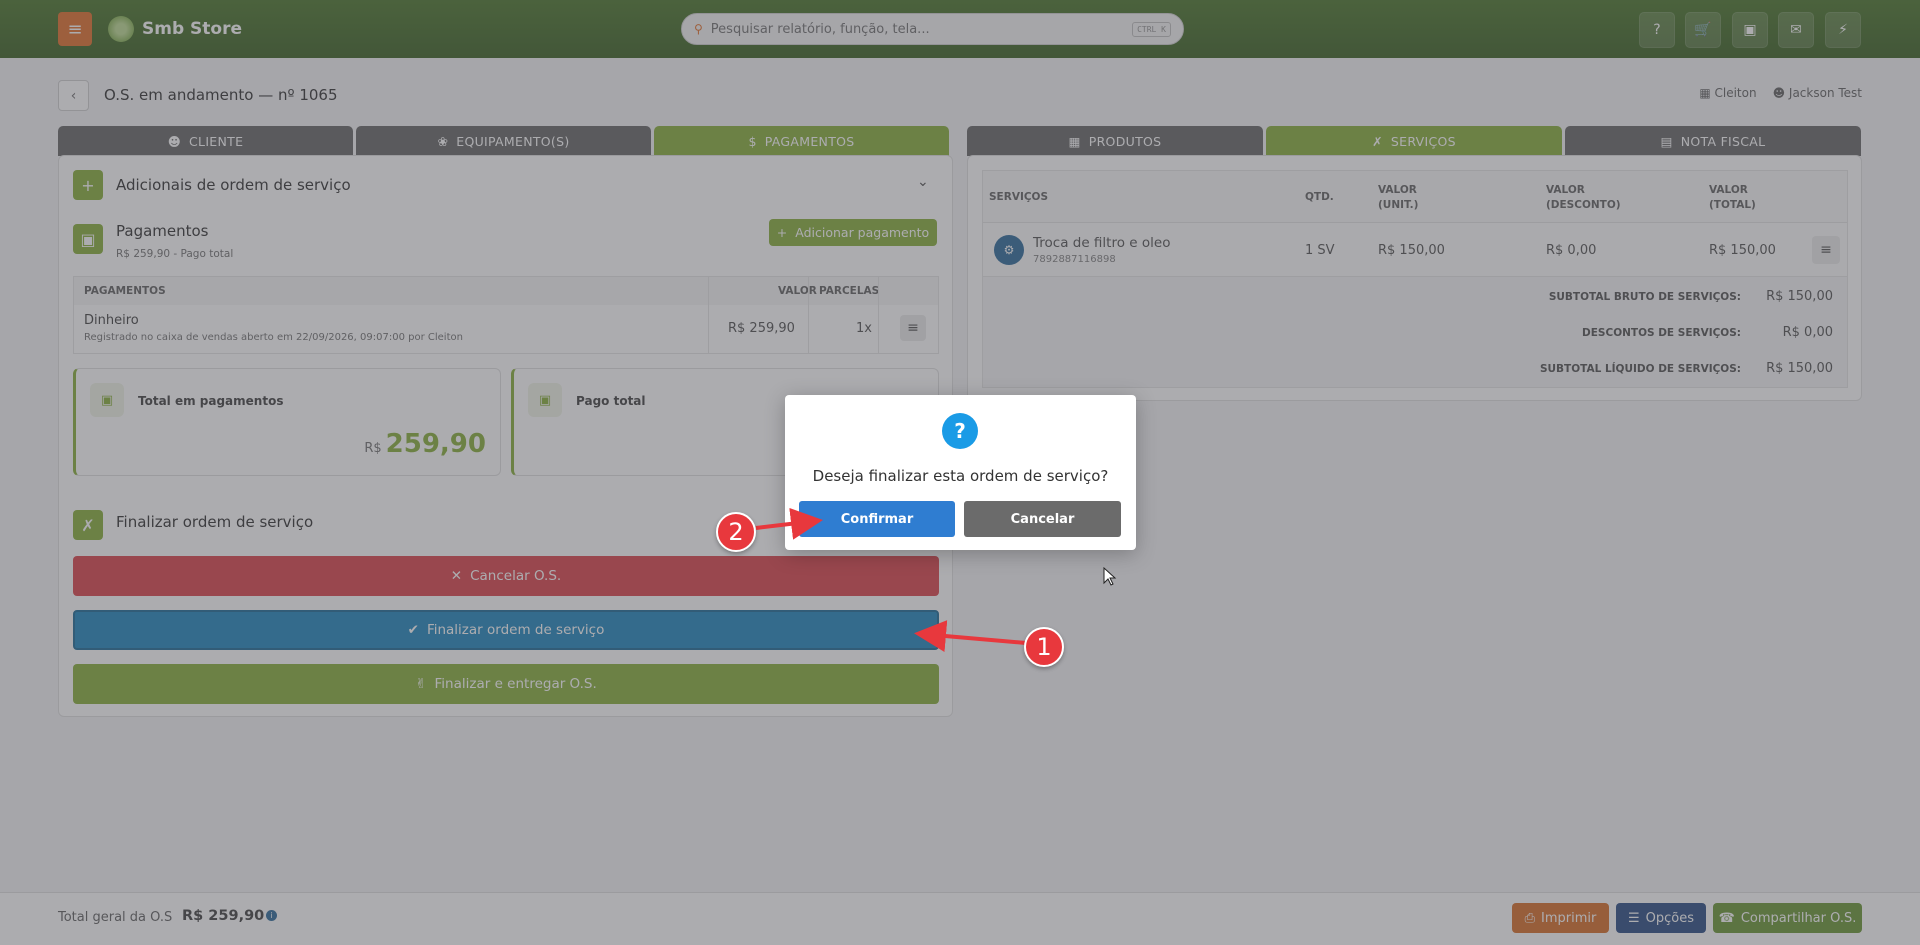 The height and width of the screenshot is (945, 1920). What do you see at coordinates (736, 532) in the screenshot?
I see `step-marker-2: 2` at bounding box center [736, 532].